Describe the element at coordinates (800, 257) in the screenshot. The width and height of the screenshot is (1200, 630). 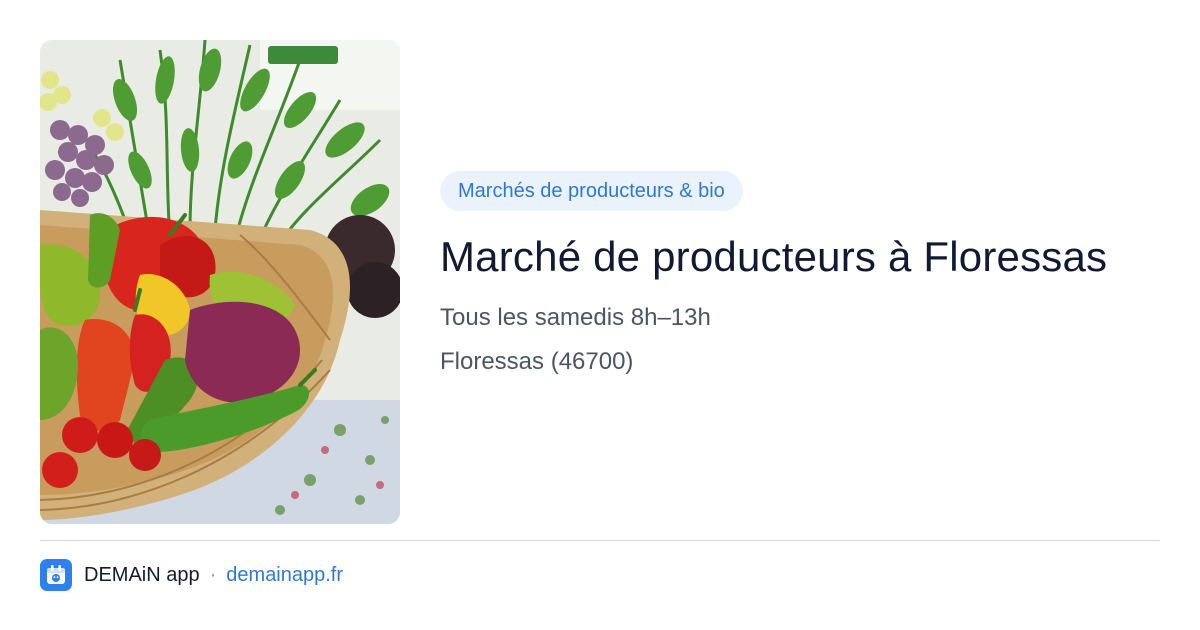
I see `event-title: Marché de producteurs à Floressas` at that location.